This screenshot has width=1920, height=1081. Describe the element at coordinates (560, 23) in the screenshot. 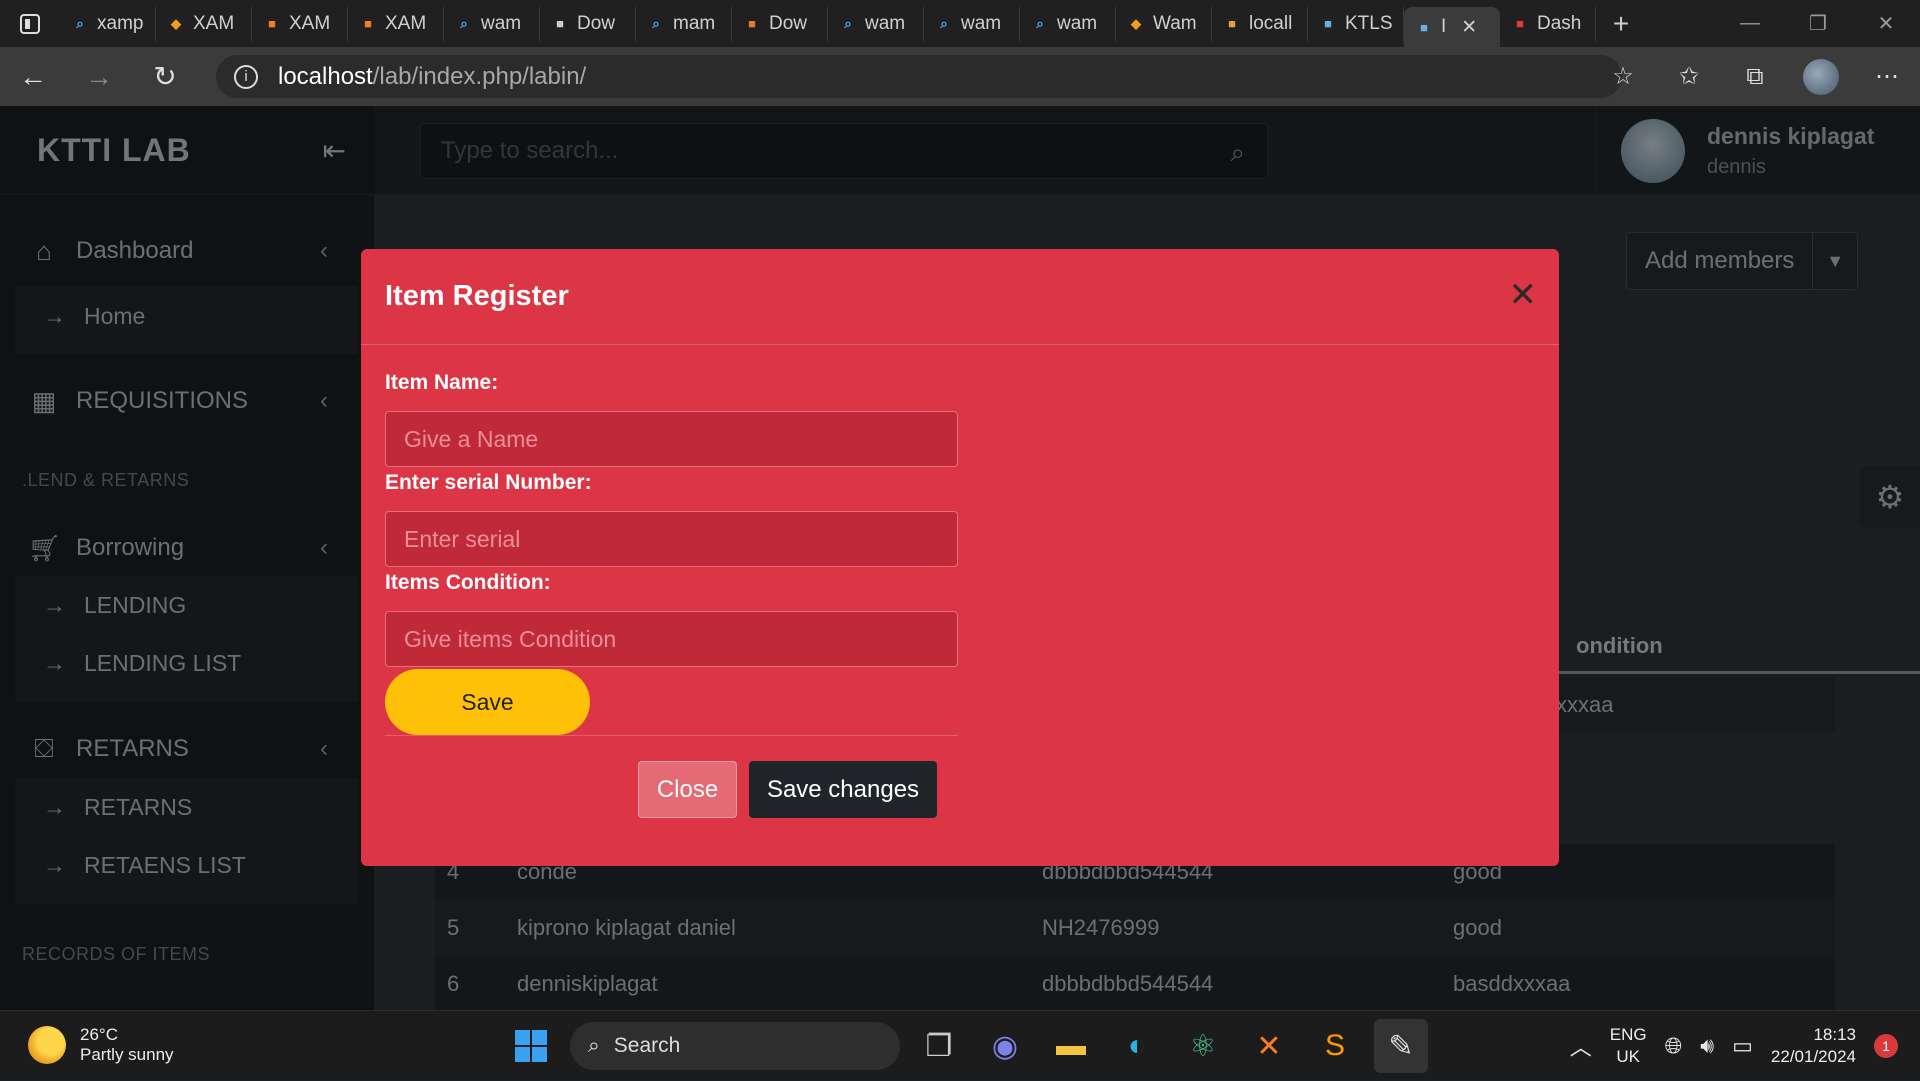

I see `wordpress-icon: ■` at that location.